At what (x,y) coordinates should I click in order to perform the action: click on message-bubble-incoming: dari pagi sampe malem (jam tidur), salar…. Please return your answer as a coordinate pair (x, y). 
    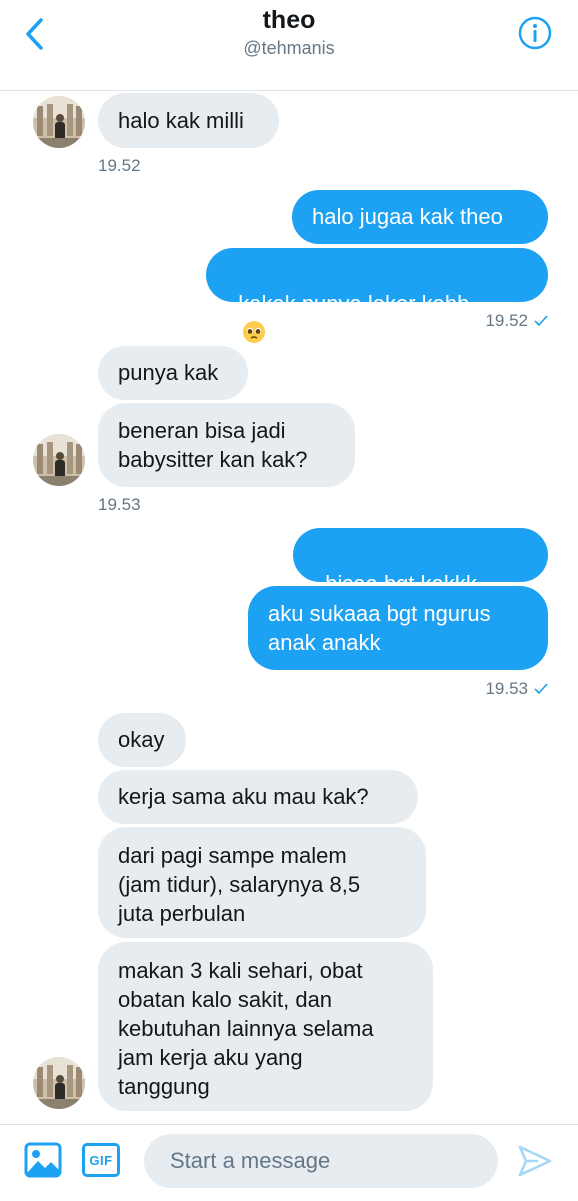
    Looking at the image, I should click on (262, 882).